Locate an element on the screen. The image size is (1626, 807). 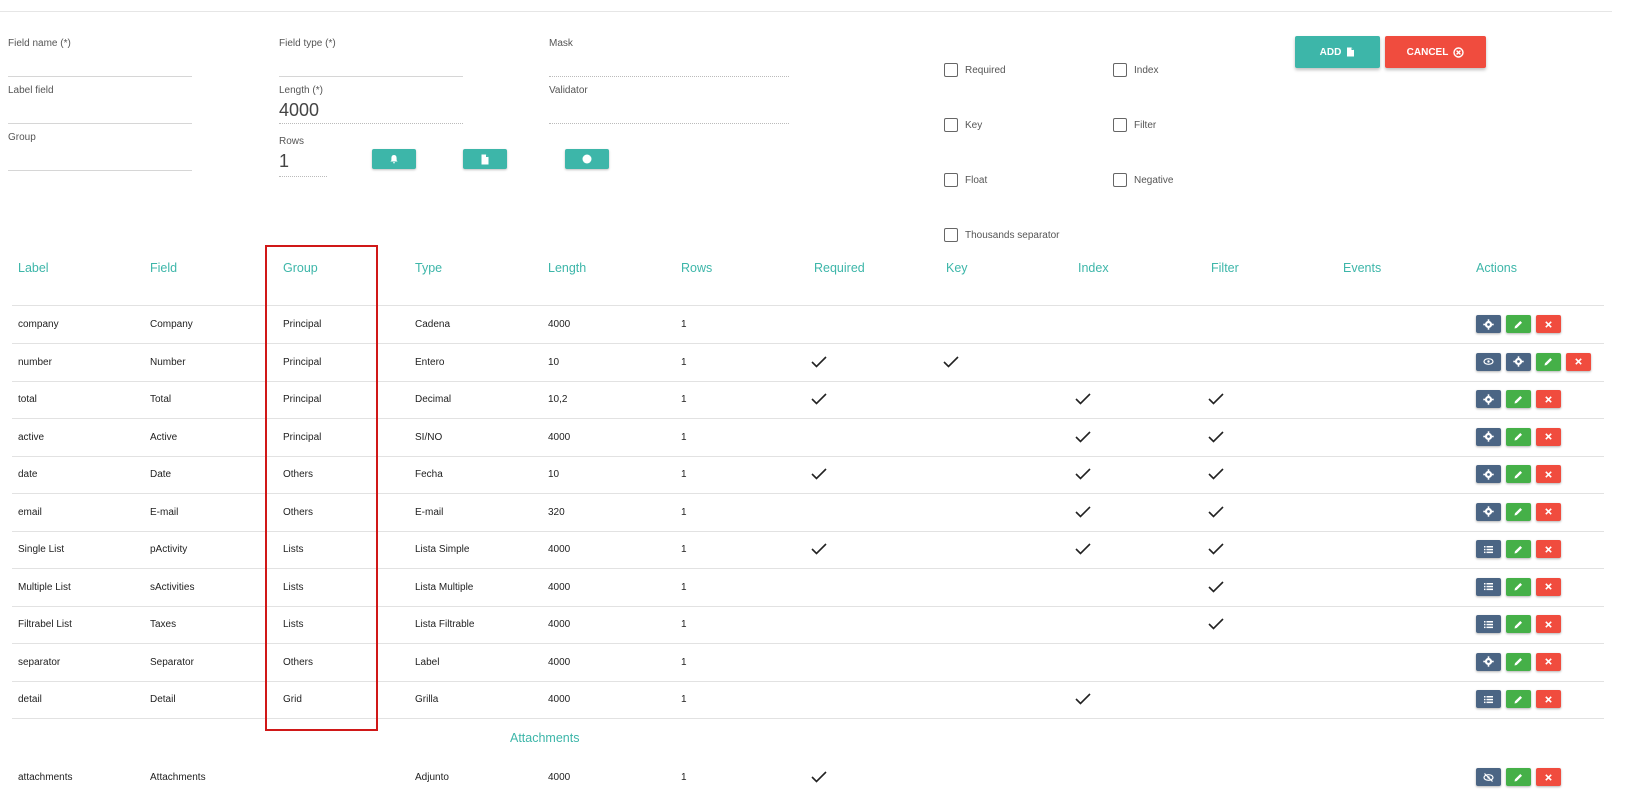
thousands-separator-checkbox-box is located at coordinates (951, 235).